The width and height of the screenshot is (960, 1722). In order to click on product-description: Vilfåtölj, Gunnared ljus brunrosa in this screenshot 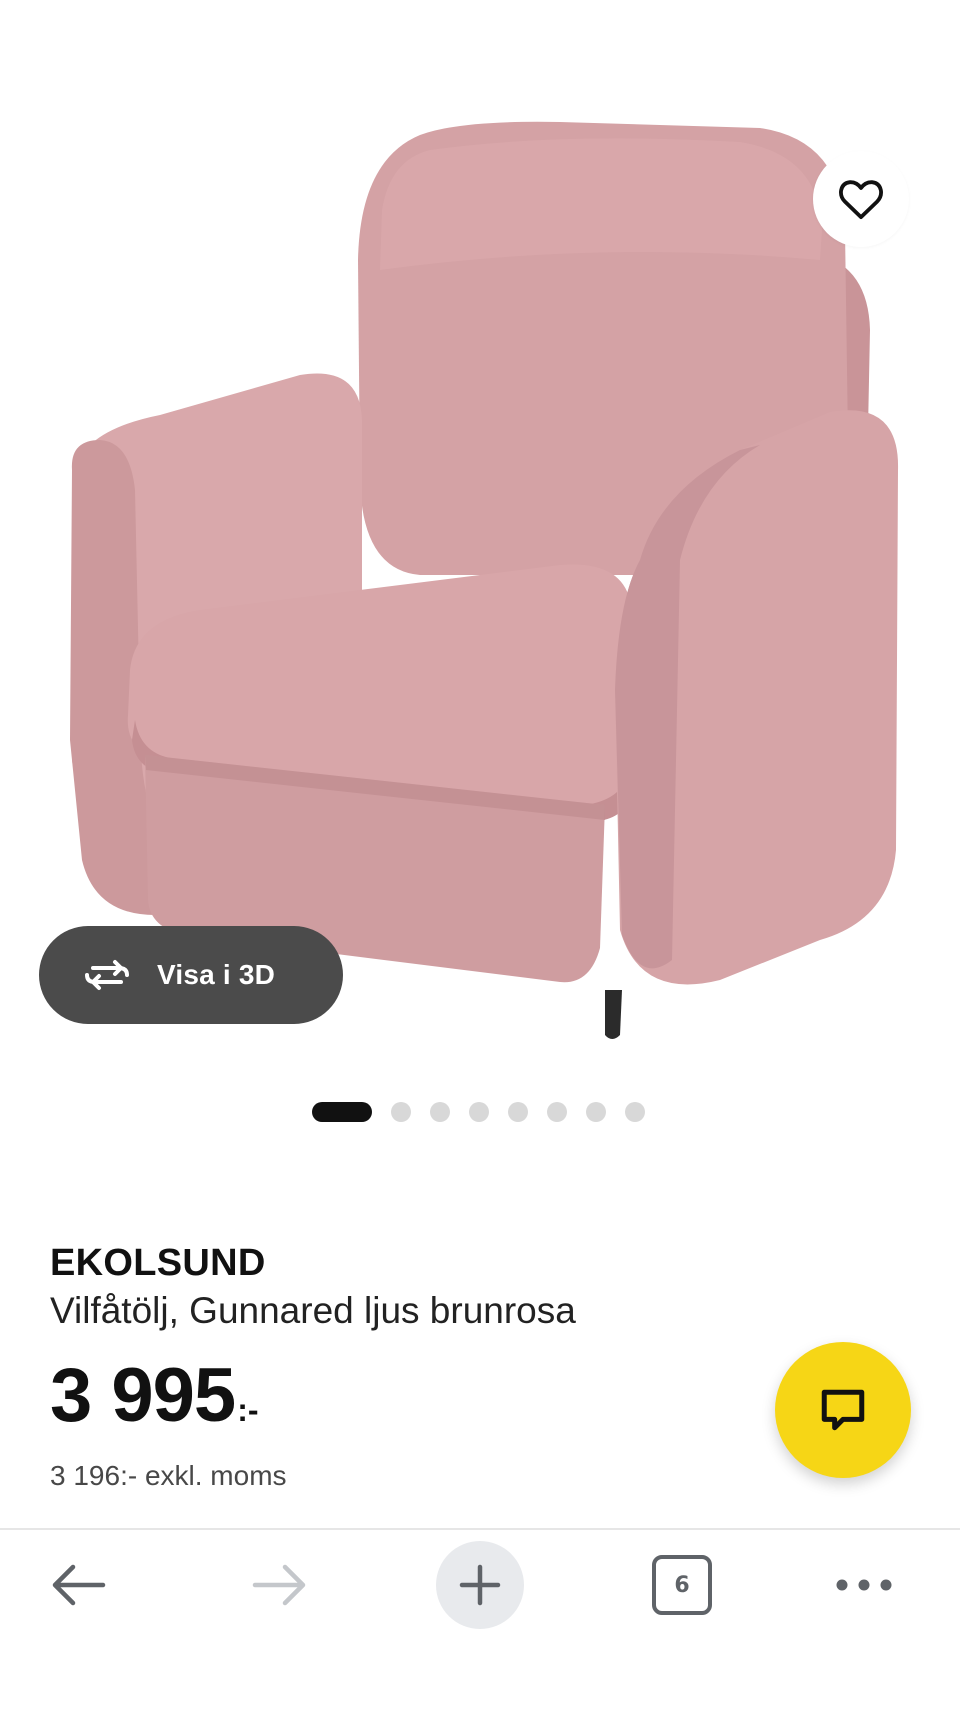, I will do `click(313, 1310)`.